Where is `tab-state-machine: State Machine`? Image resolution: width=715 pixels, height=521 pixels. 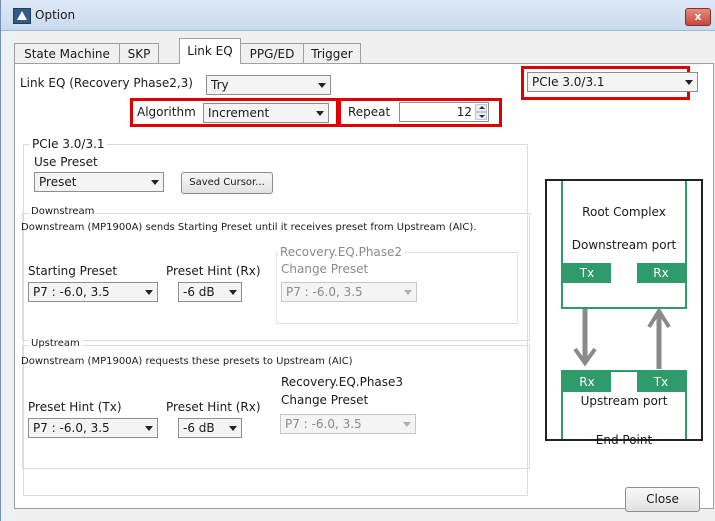 tab-state-machine: State Machine is located at coordinates (67, 53).